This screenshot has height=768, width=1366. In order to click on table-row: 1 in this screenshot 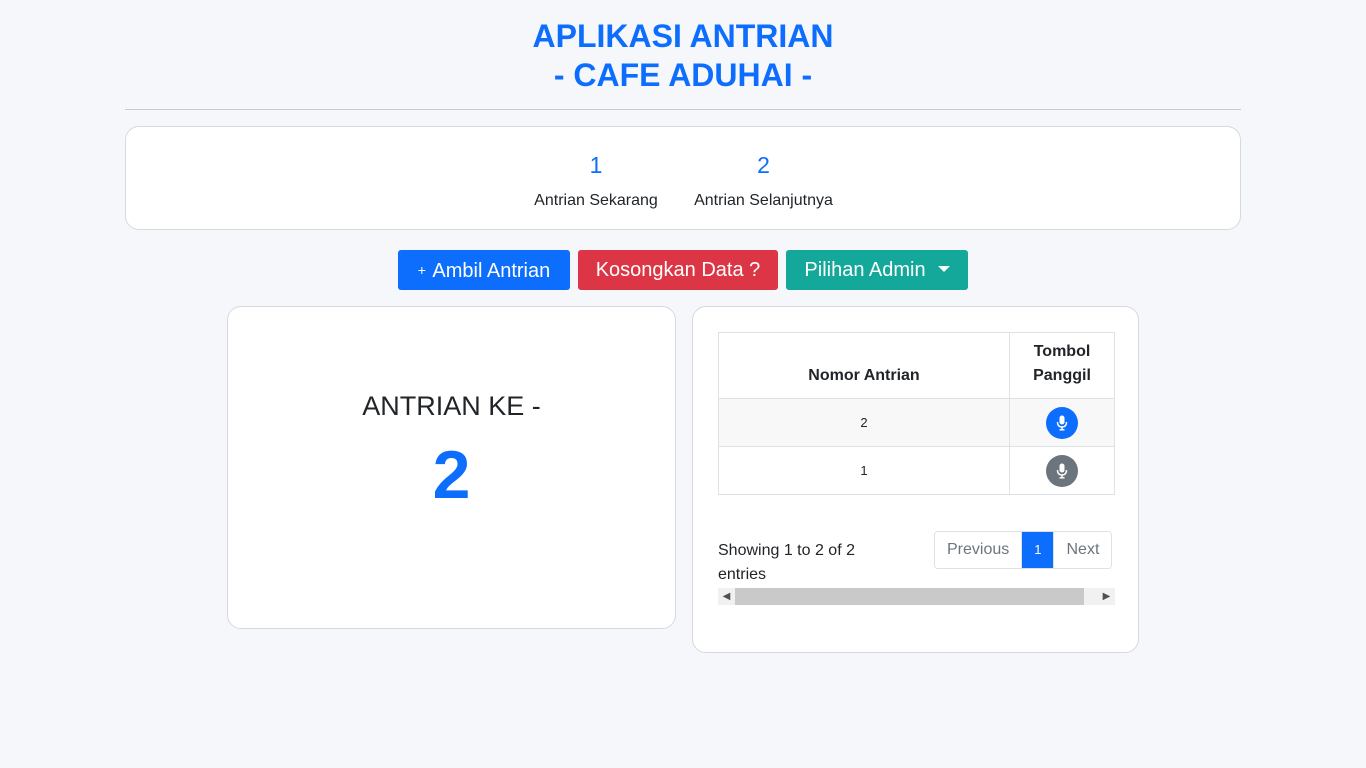, I will do `click(916, 470)`.